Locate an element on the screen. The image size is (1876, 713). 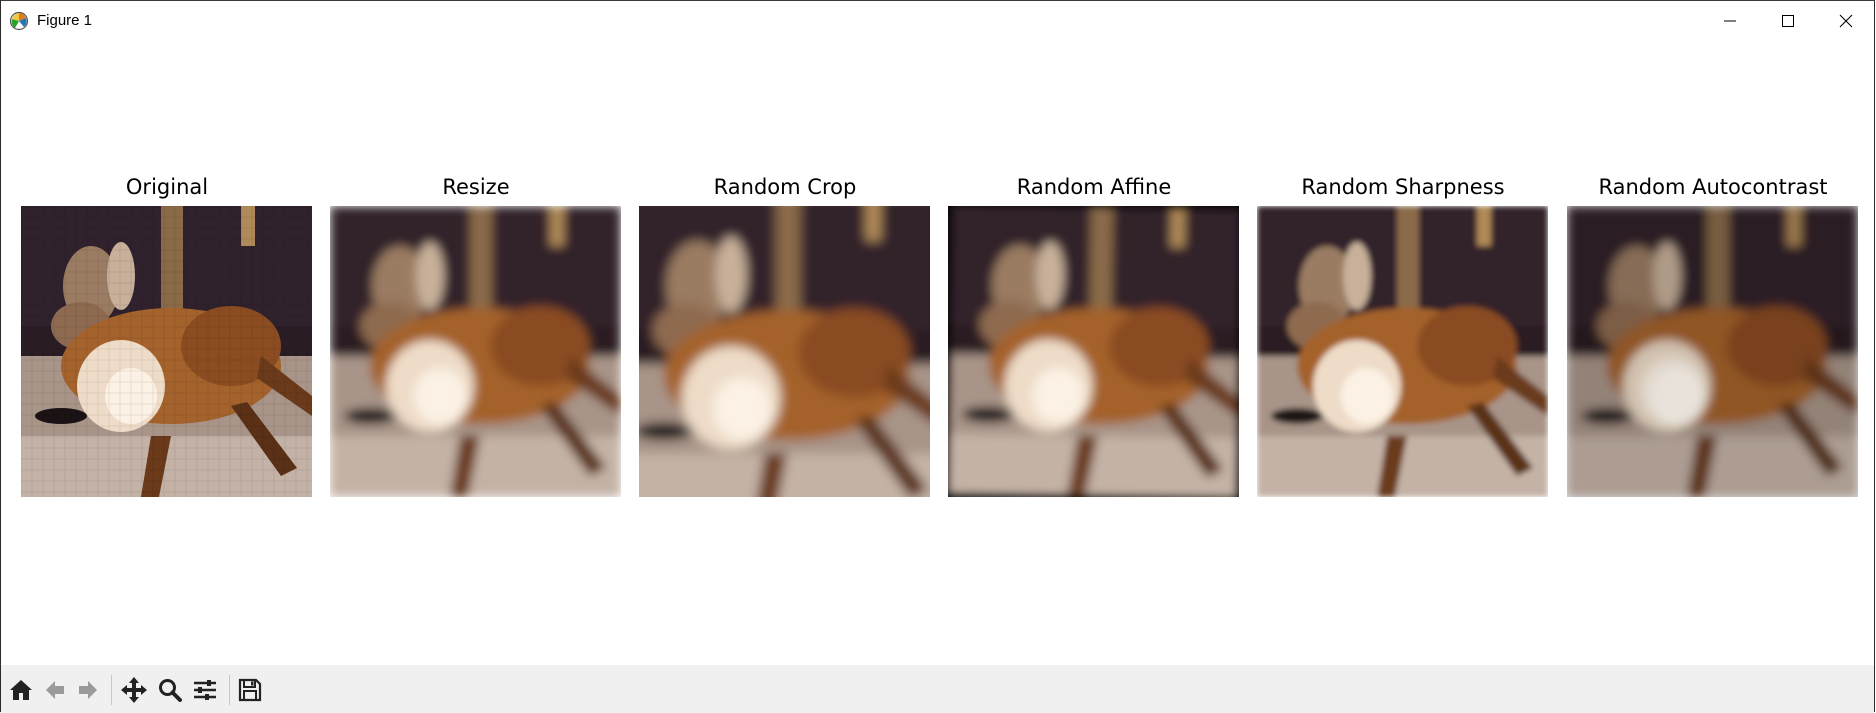
zoom-icon is located at coordinates (170, 690).